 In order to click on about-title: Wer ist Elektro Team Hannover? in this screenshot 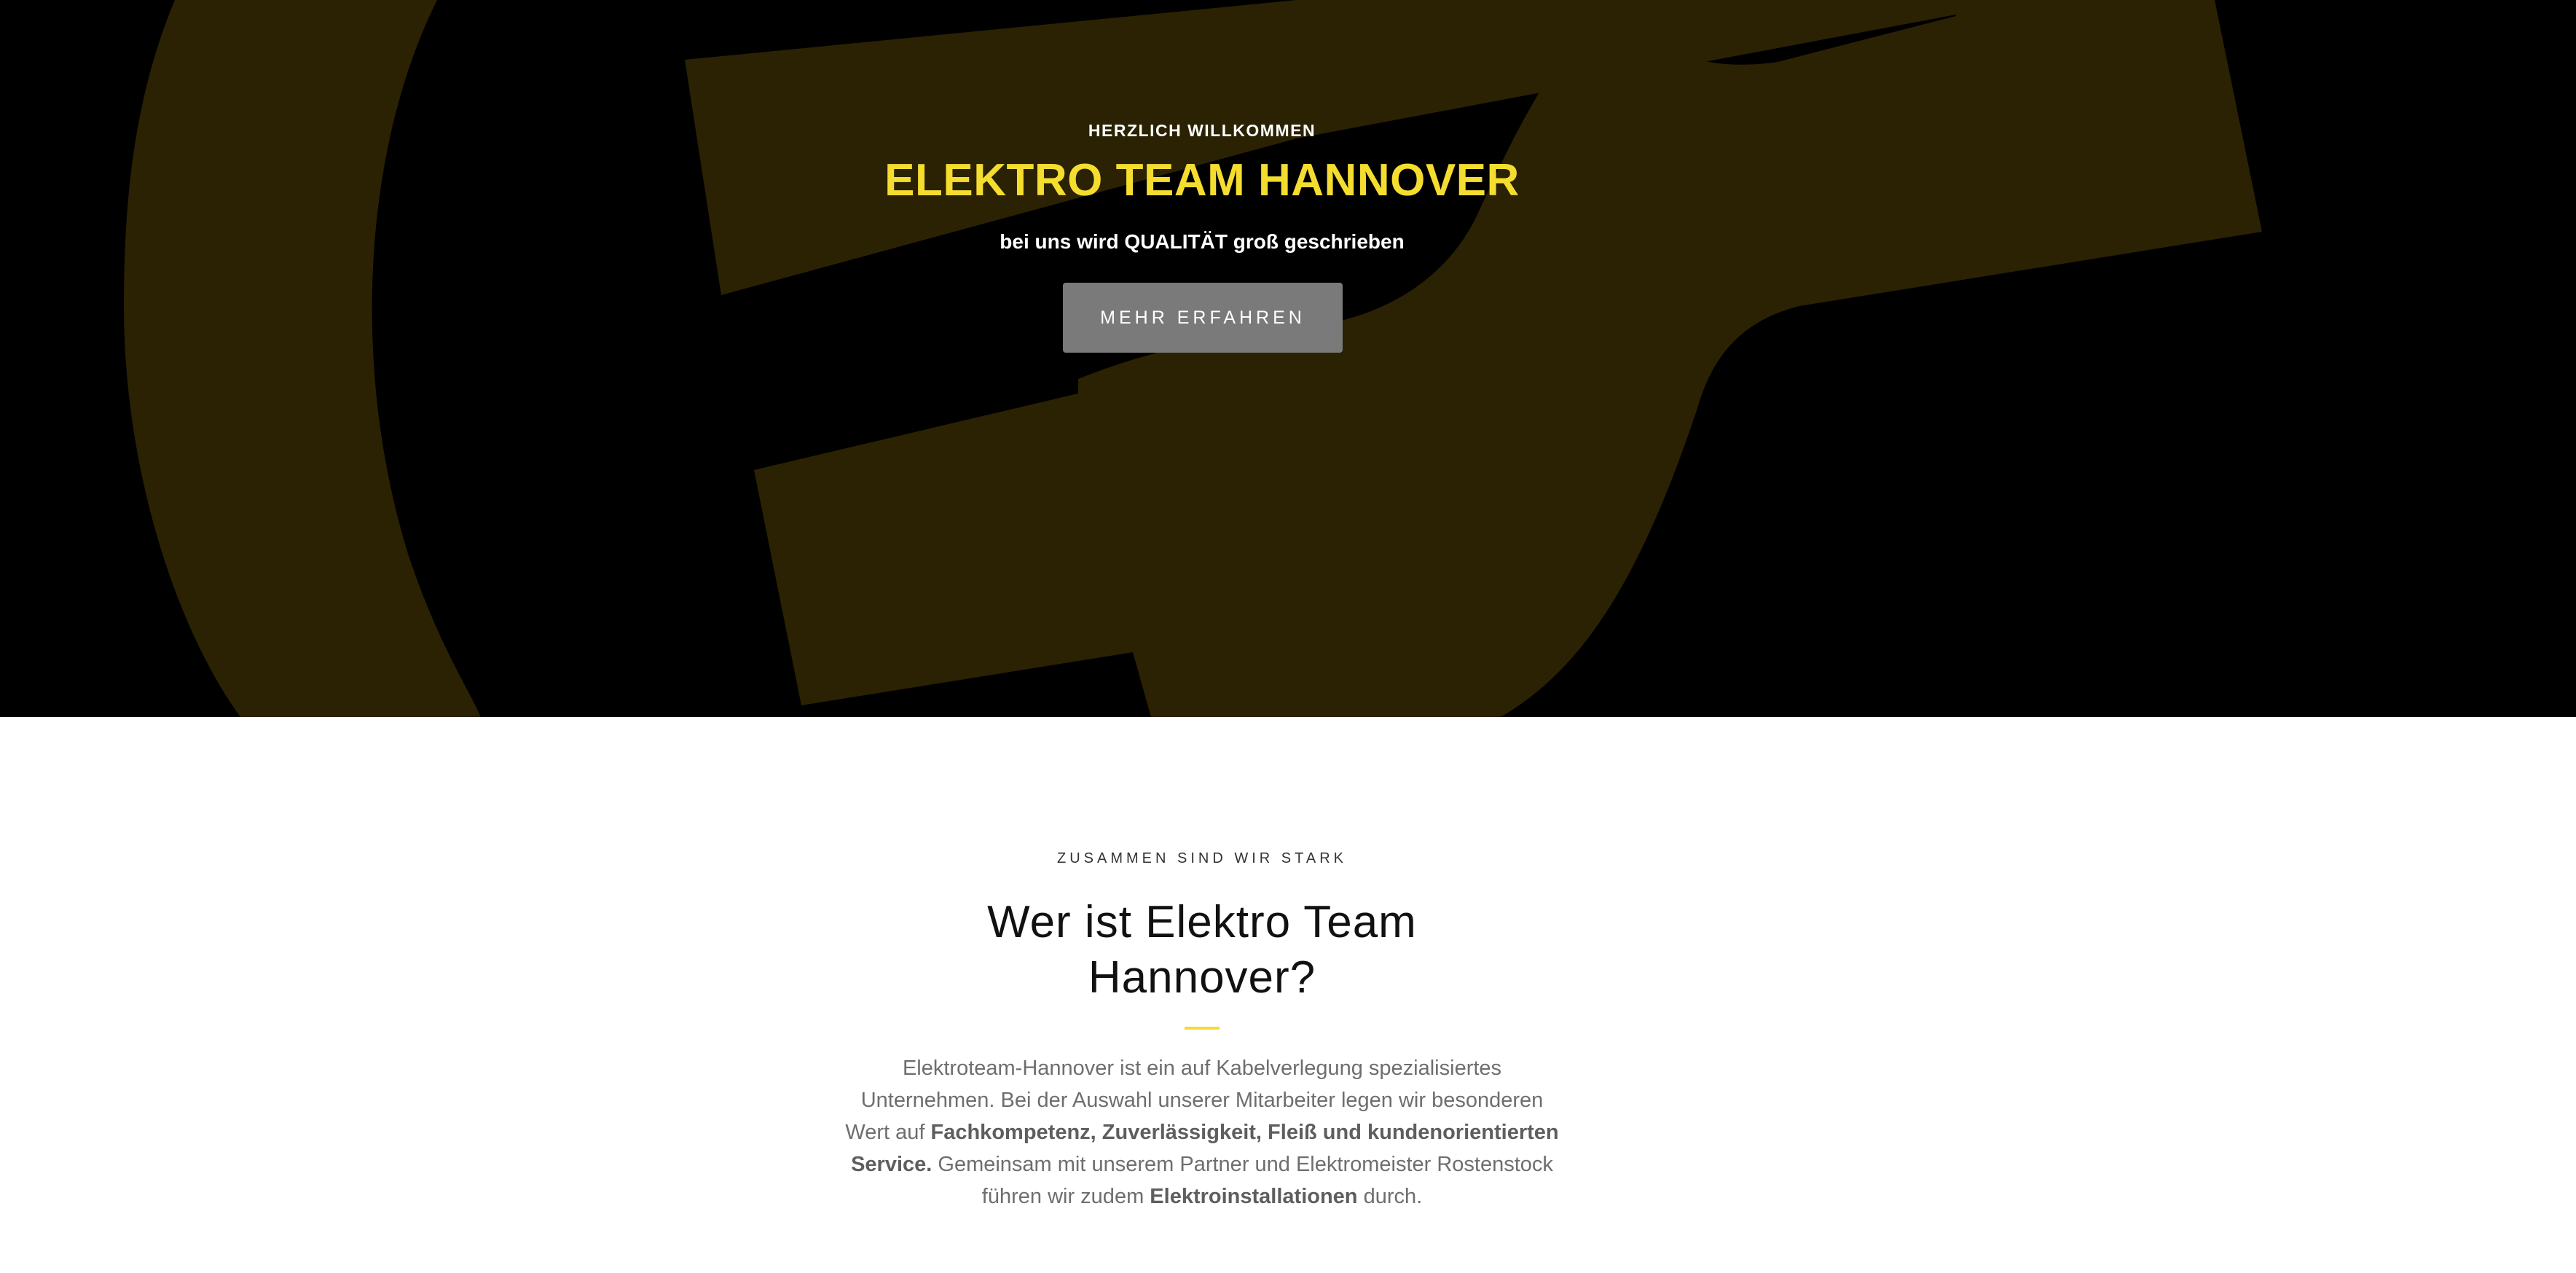, I will do `click(1202, 950)`.